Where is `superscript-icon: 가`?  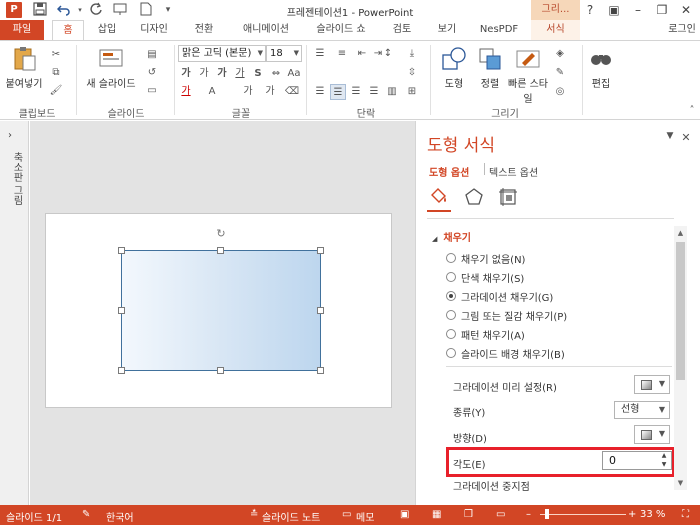
superscript-icon: 가 is located at coordinates (248, 92).